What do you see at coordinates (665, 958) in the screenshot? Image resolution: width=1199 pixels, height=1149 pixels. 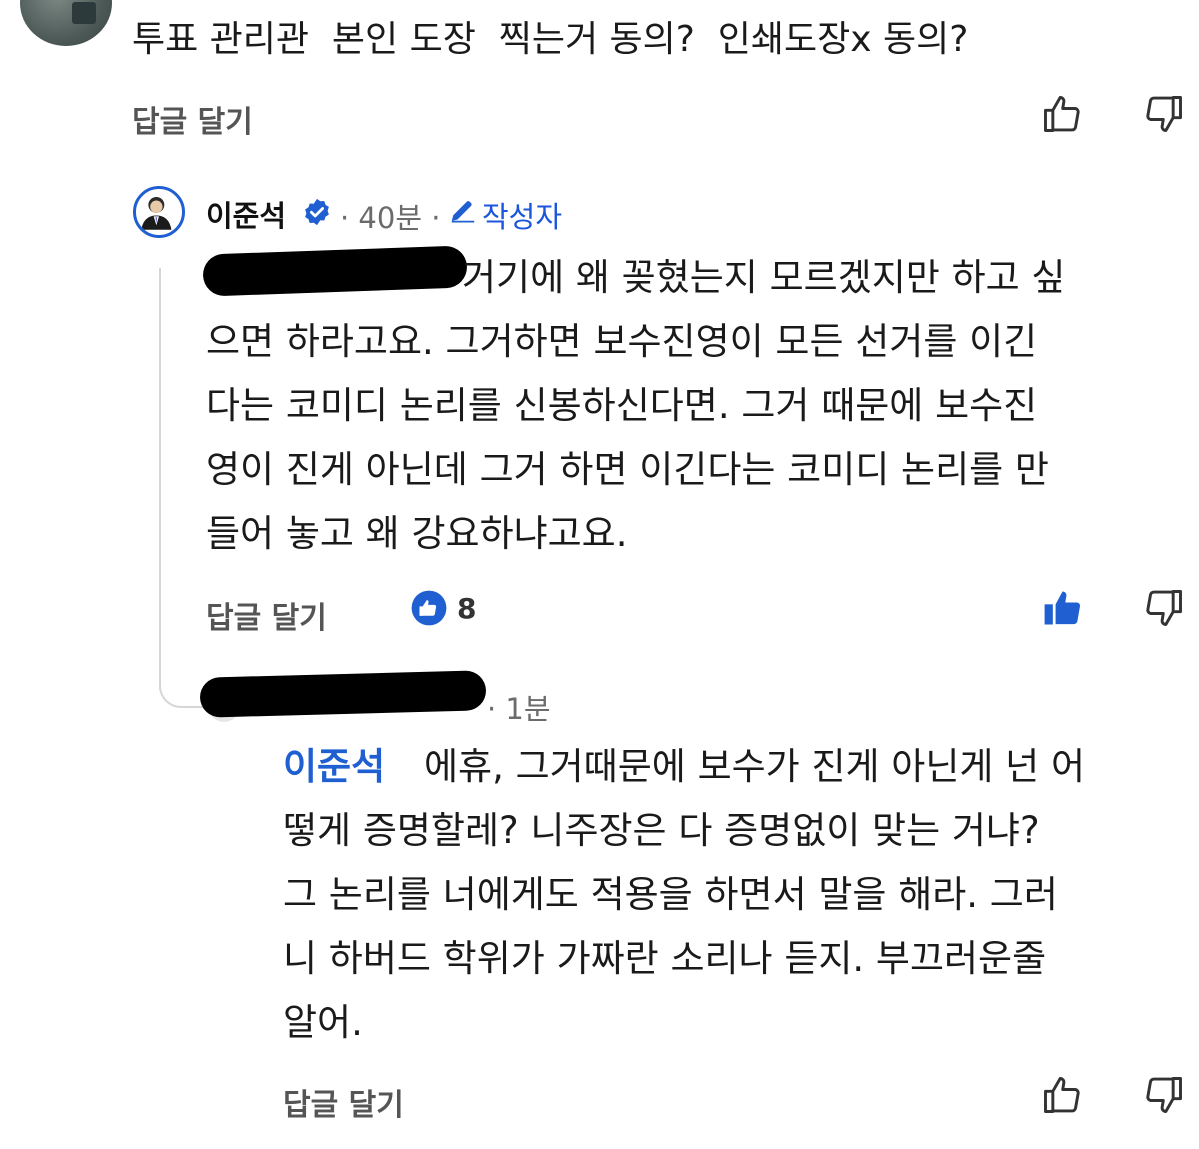 I see `nested-text-line: 니 하버드 학위가 가짜란 소리나 듣지. 부끄러운줄` at bounding box center [665, 958].